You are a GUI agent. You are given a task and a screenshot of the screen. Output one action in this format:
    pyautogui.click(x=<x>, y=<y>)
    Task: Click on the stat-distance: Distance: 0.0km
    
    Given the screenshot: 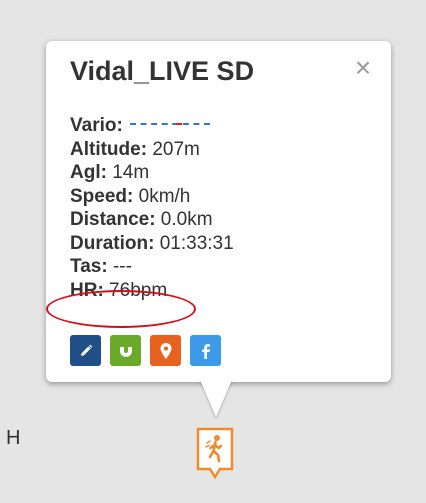 What is the action you would take?
    pyautogui.click(x=152, y=220)
    